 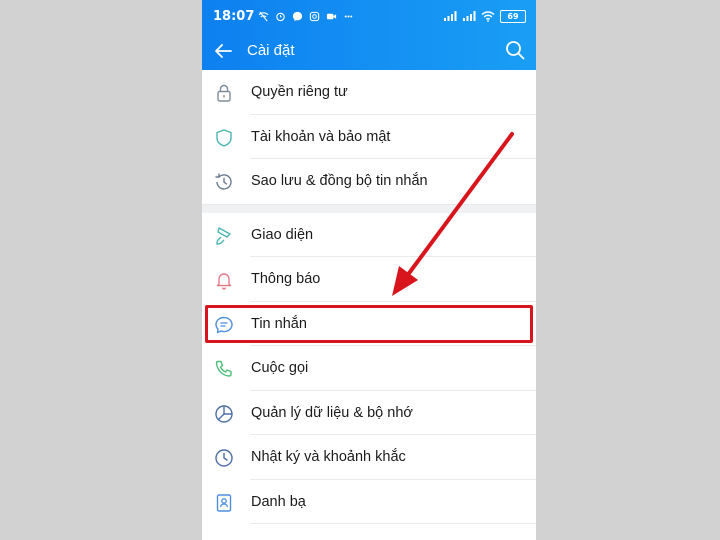 What do you see at coordinates (369, 235) in the screenshot?
I see `settings-item-appearance: Giao diện` at bounding box center [369, 235].